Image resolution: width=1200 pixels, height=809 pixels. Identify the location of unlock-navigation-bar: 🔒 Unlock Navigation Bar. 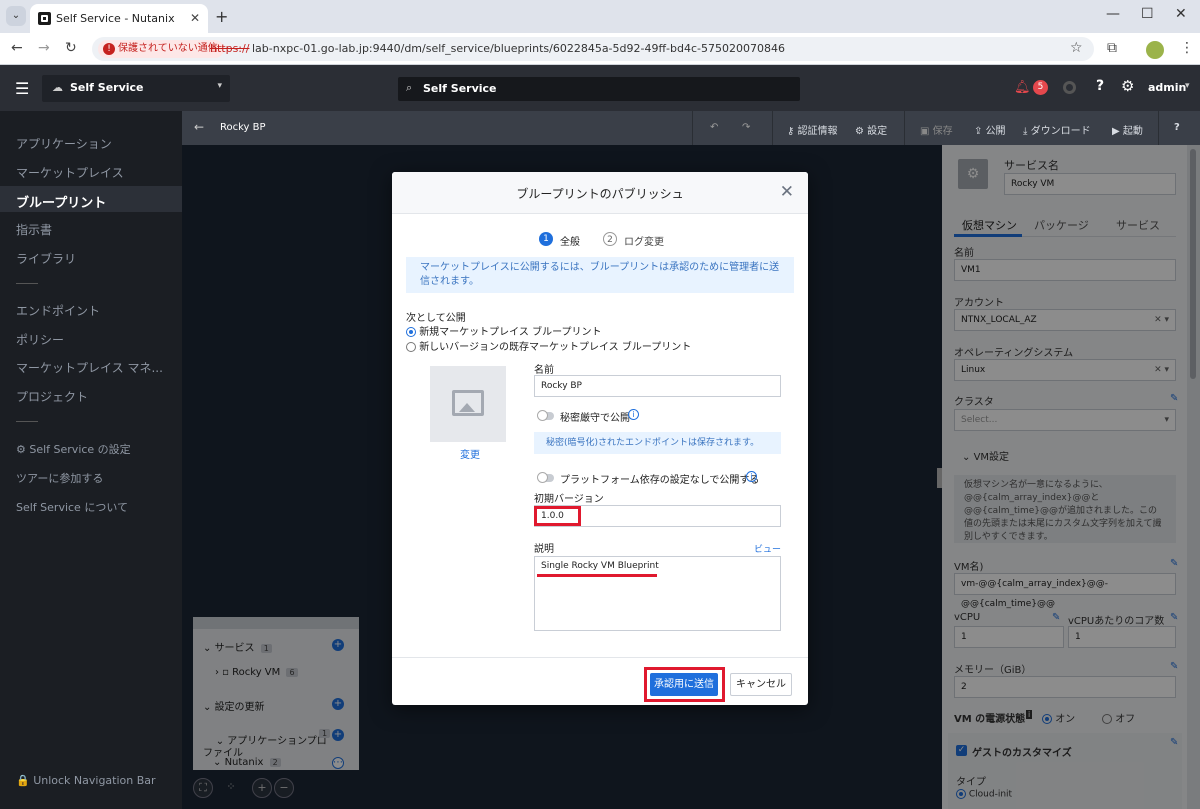
(86, 780).